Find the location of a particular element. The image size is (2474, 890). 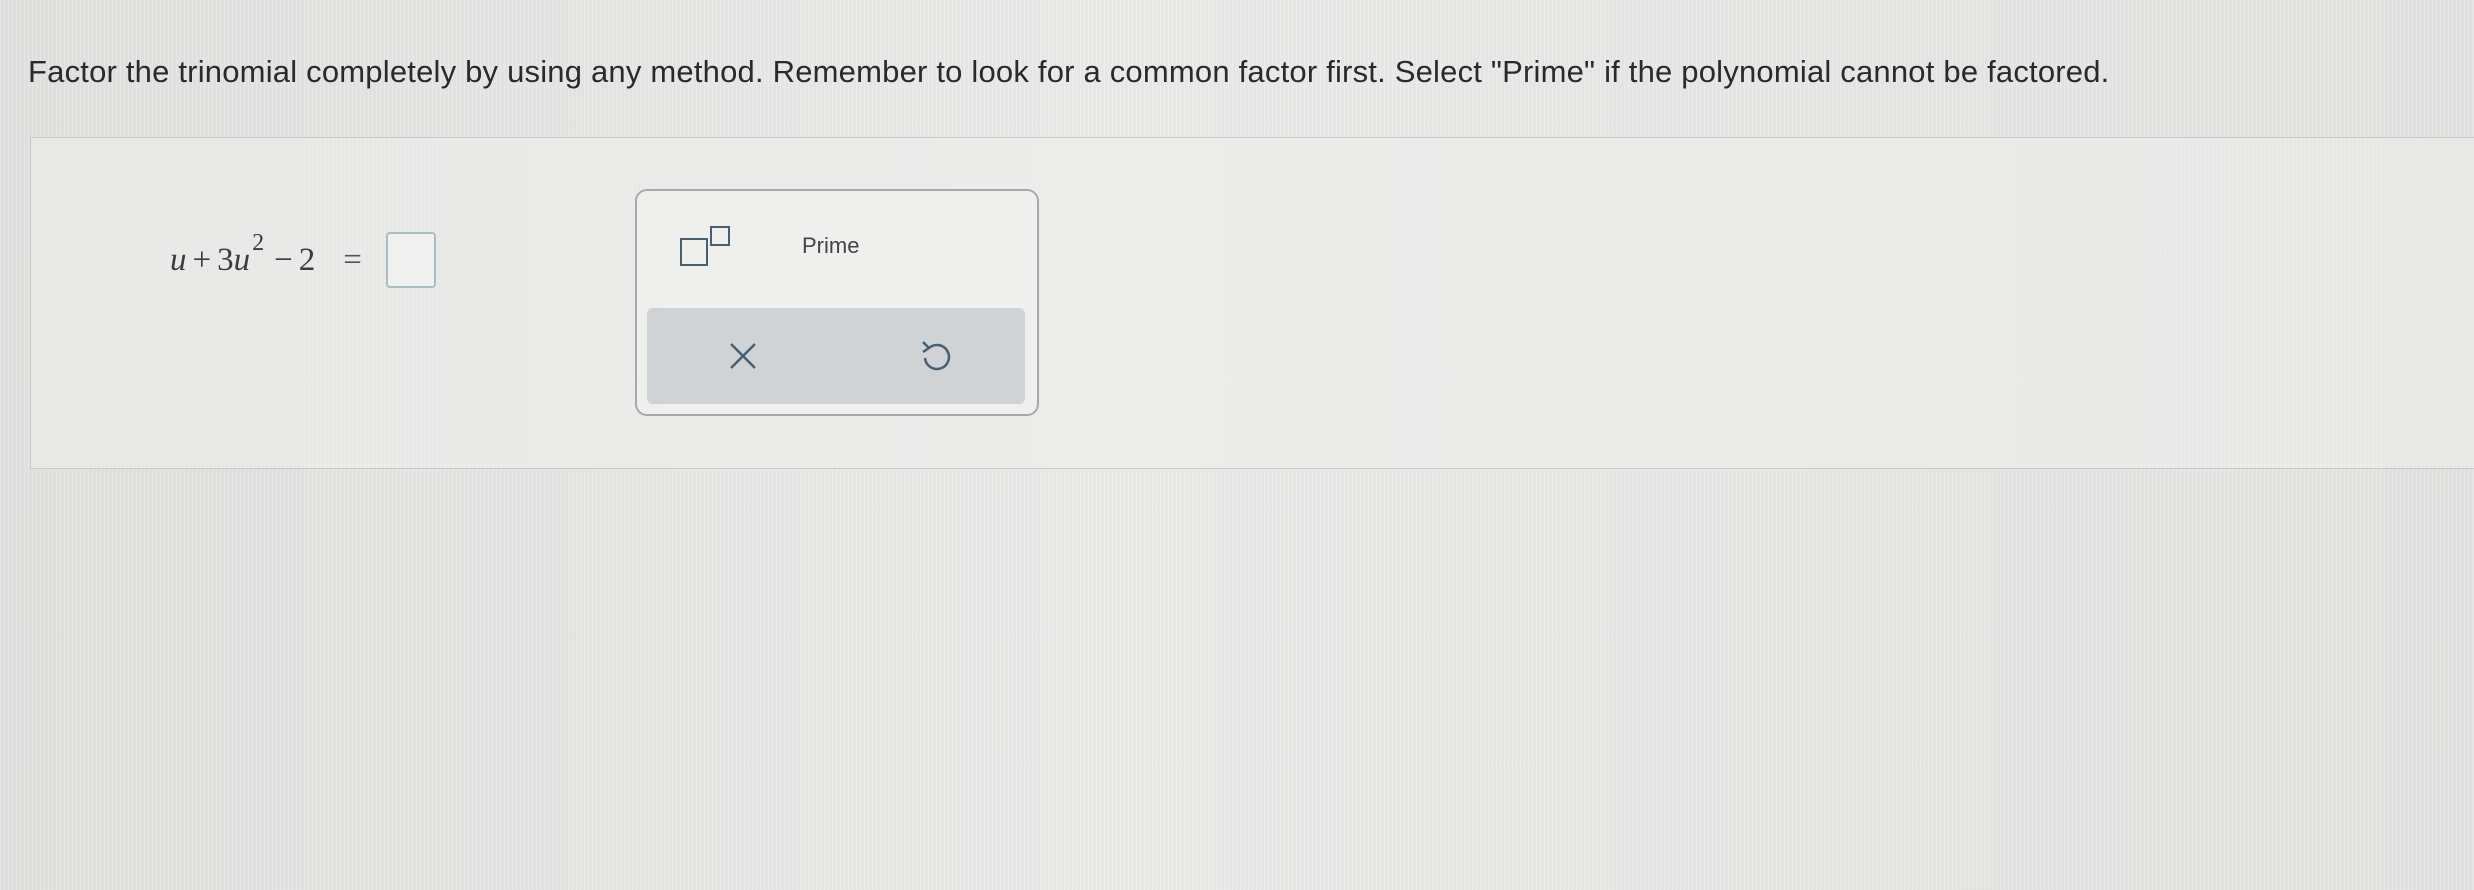

answer-input is located at coordinates (410, 260).